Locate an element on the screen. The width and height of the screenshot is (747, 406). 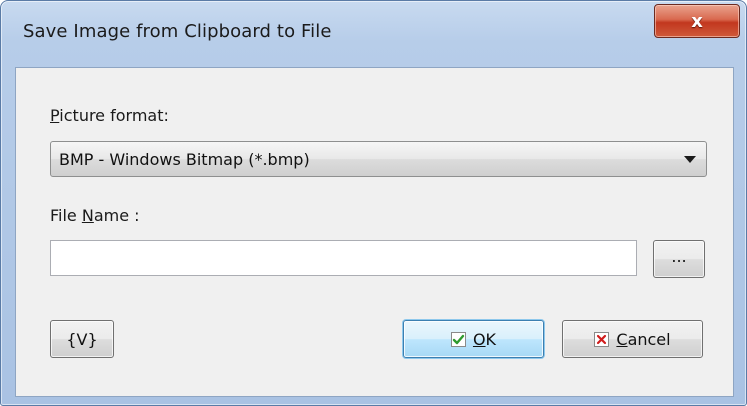
close-icon: x is located at coordinates (697, 21).